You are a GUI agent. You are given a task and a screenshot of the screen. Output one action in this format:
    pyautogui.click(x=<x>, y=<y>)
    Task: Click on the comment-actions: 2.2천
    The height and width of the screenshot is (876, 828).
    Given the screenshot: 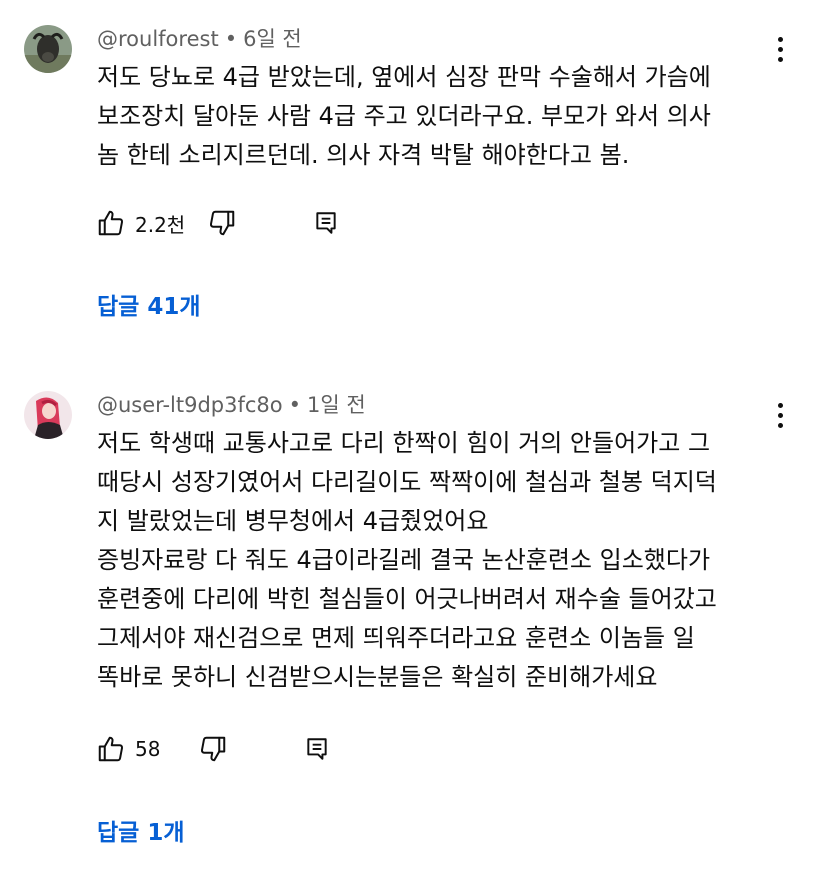 What is the action you would take?
    pyautogui.click(x=217, y=223)
    